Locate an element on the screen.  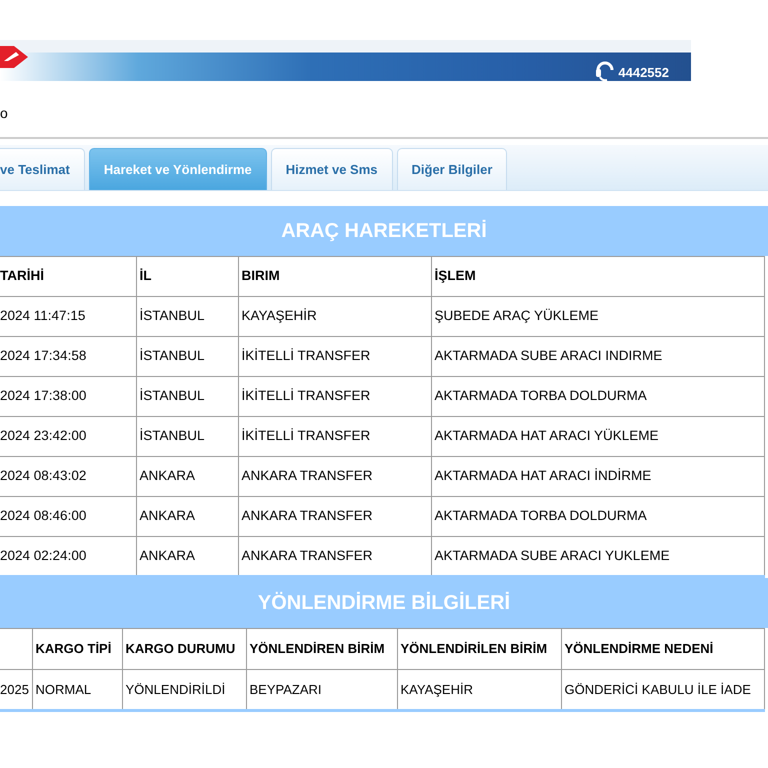
column-header: YÖNLENDİREN BİRİM is located at coordinates (321, 649).